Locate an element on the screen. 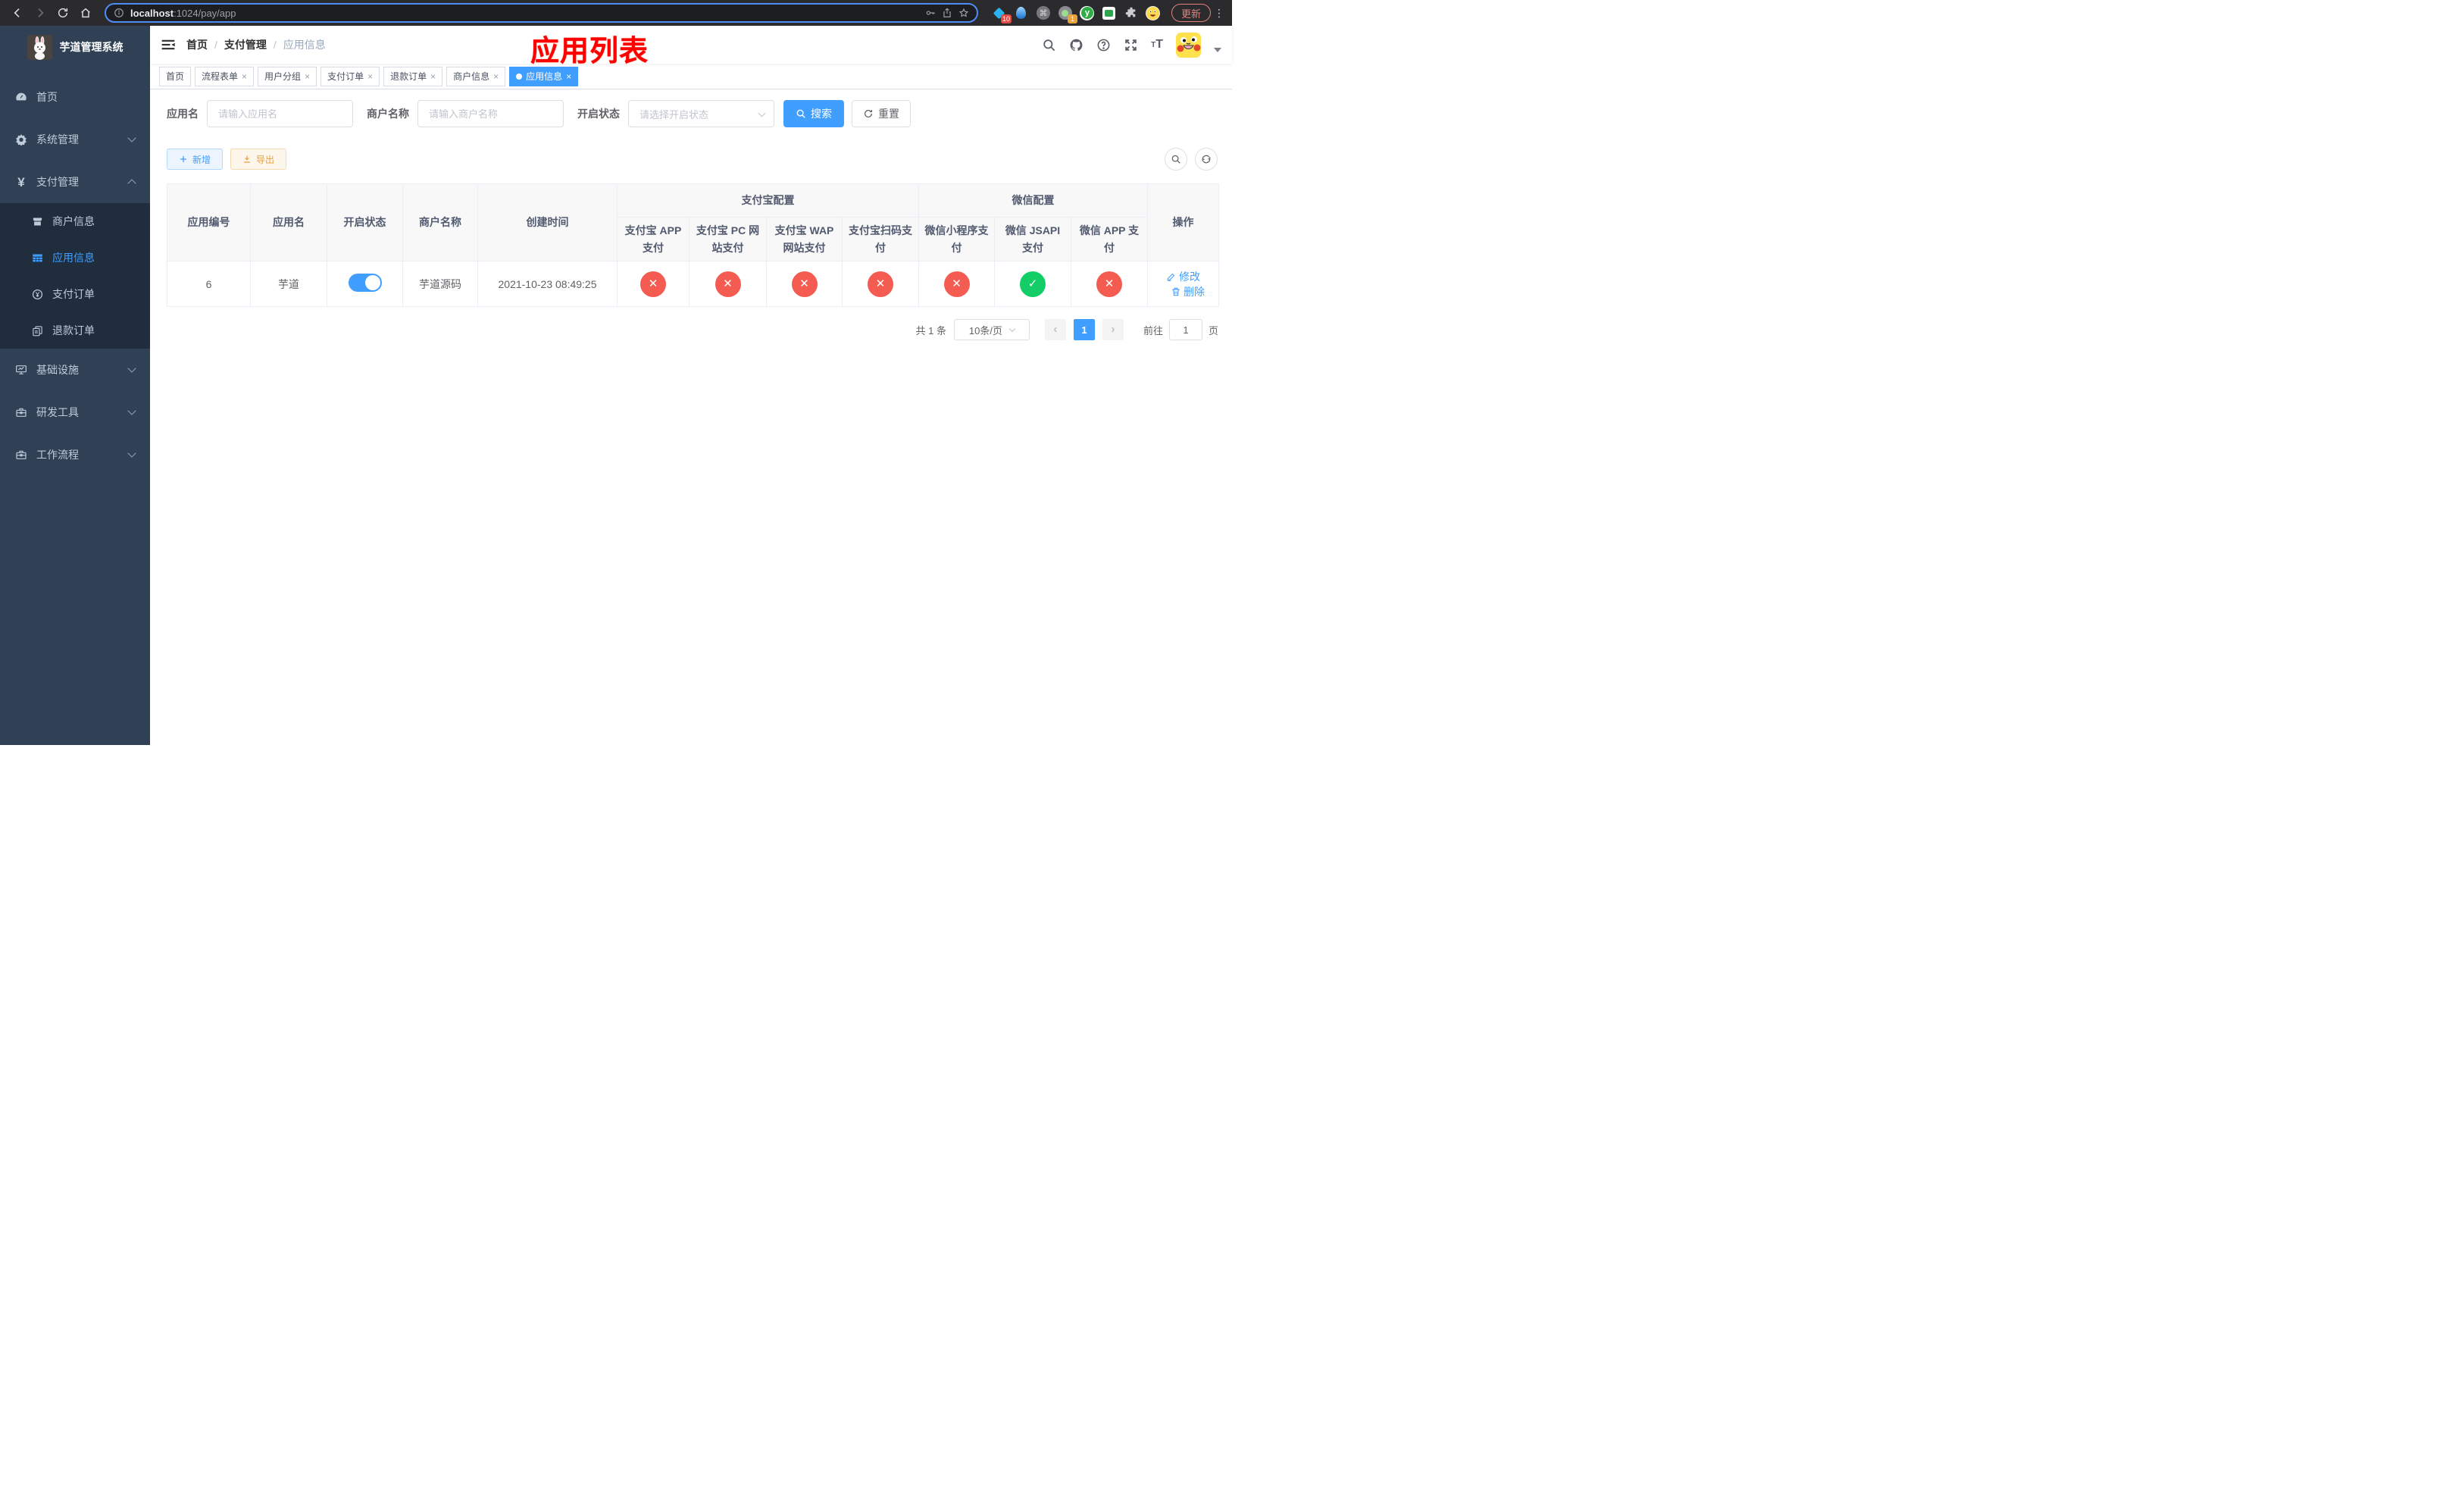 This screenshot has height=1490, width=2464. cell-name: 芋道 is located at coordinates (288, 284).